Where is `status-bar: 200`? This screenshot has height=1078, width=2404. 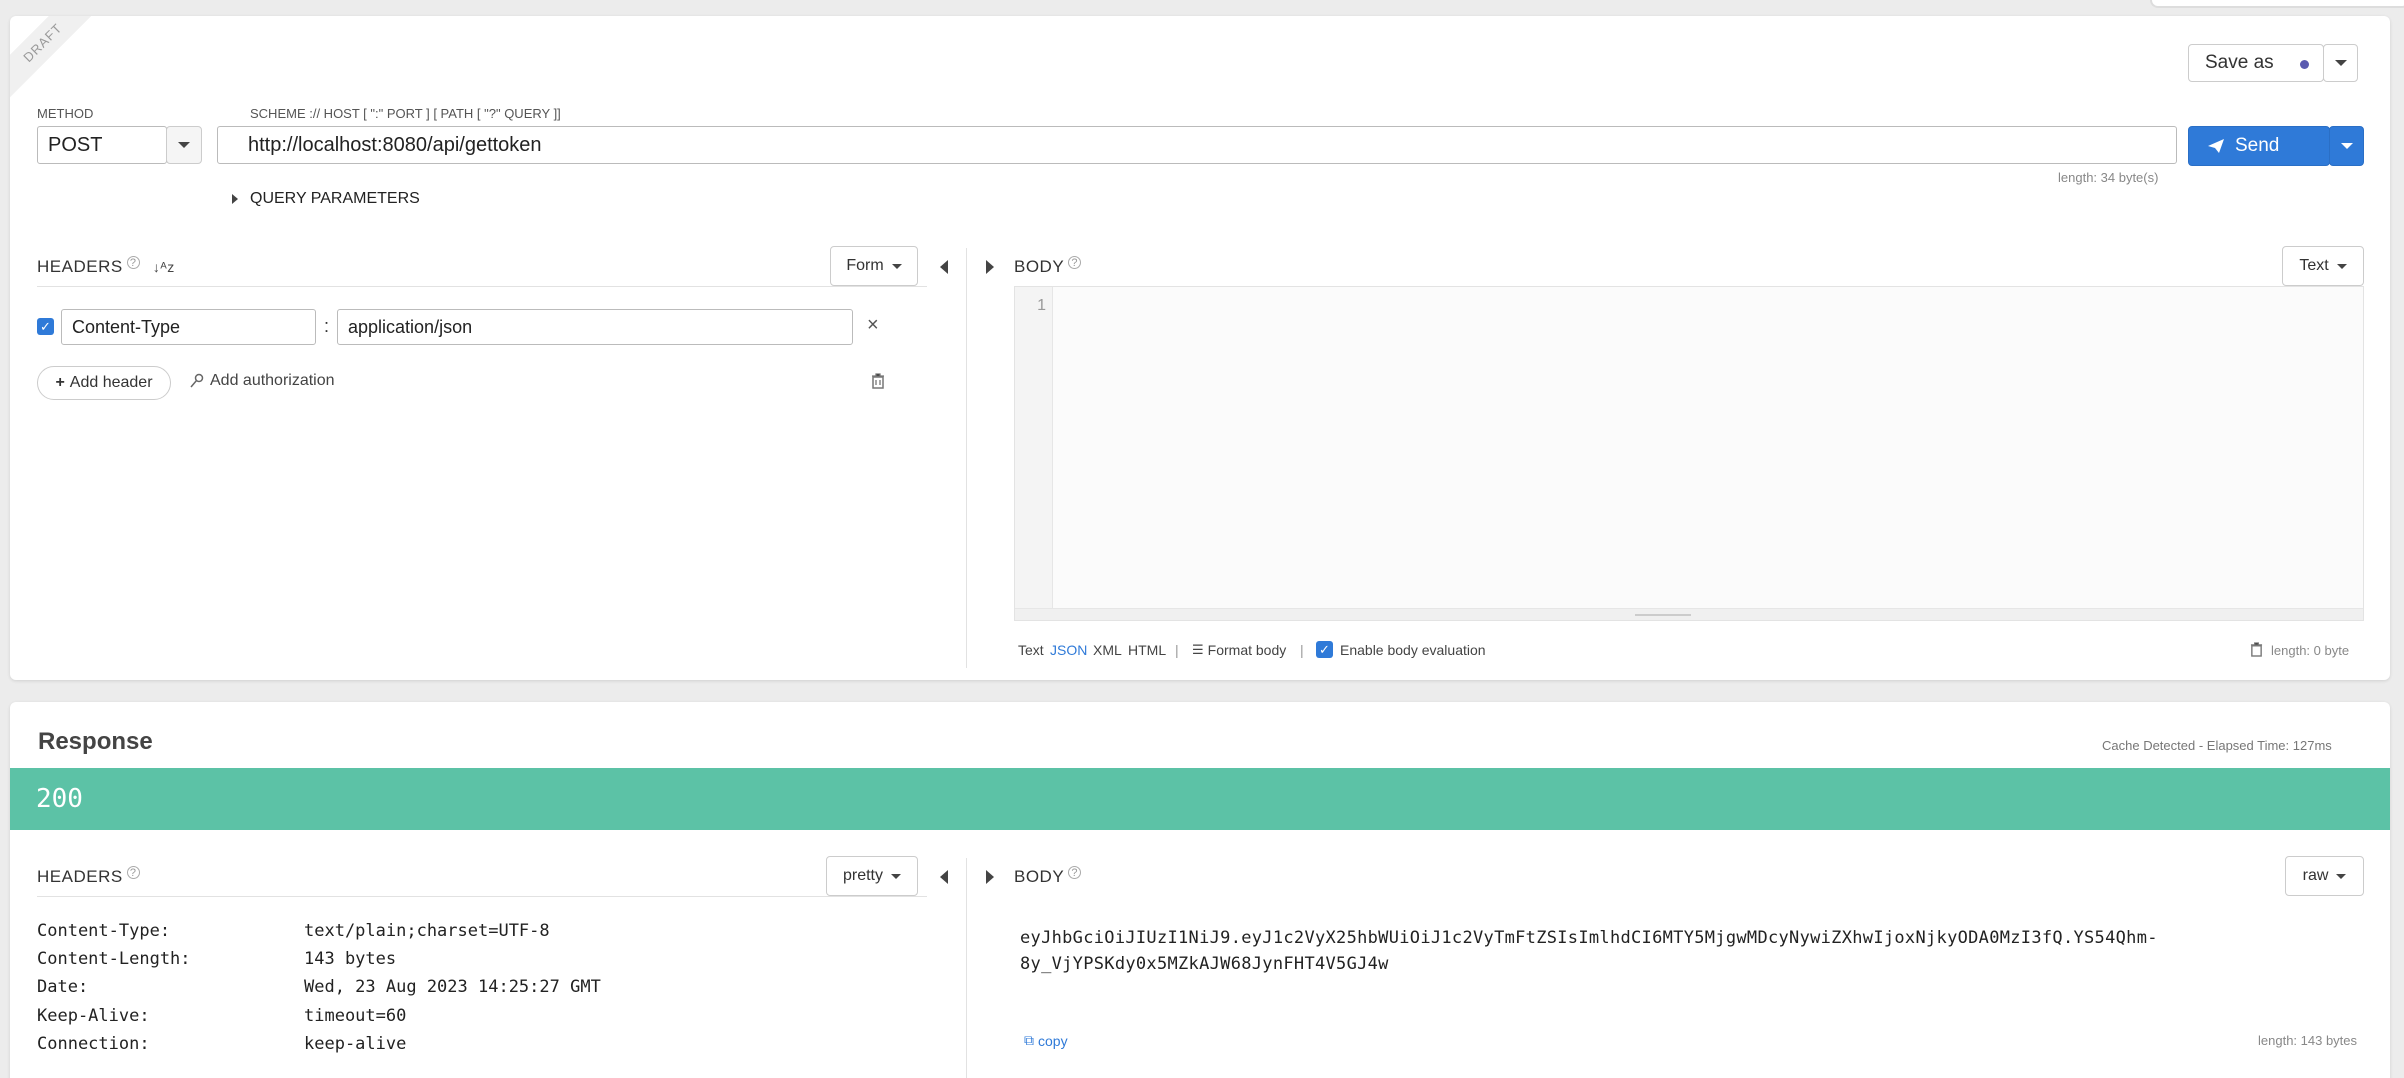
status-bar: 200 is located at coordinates (1200, 799).